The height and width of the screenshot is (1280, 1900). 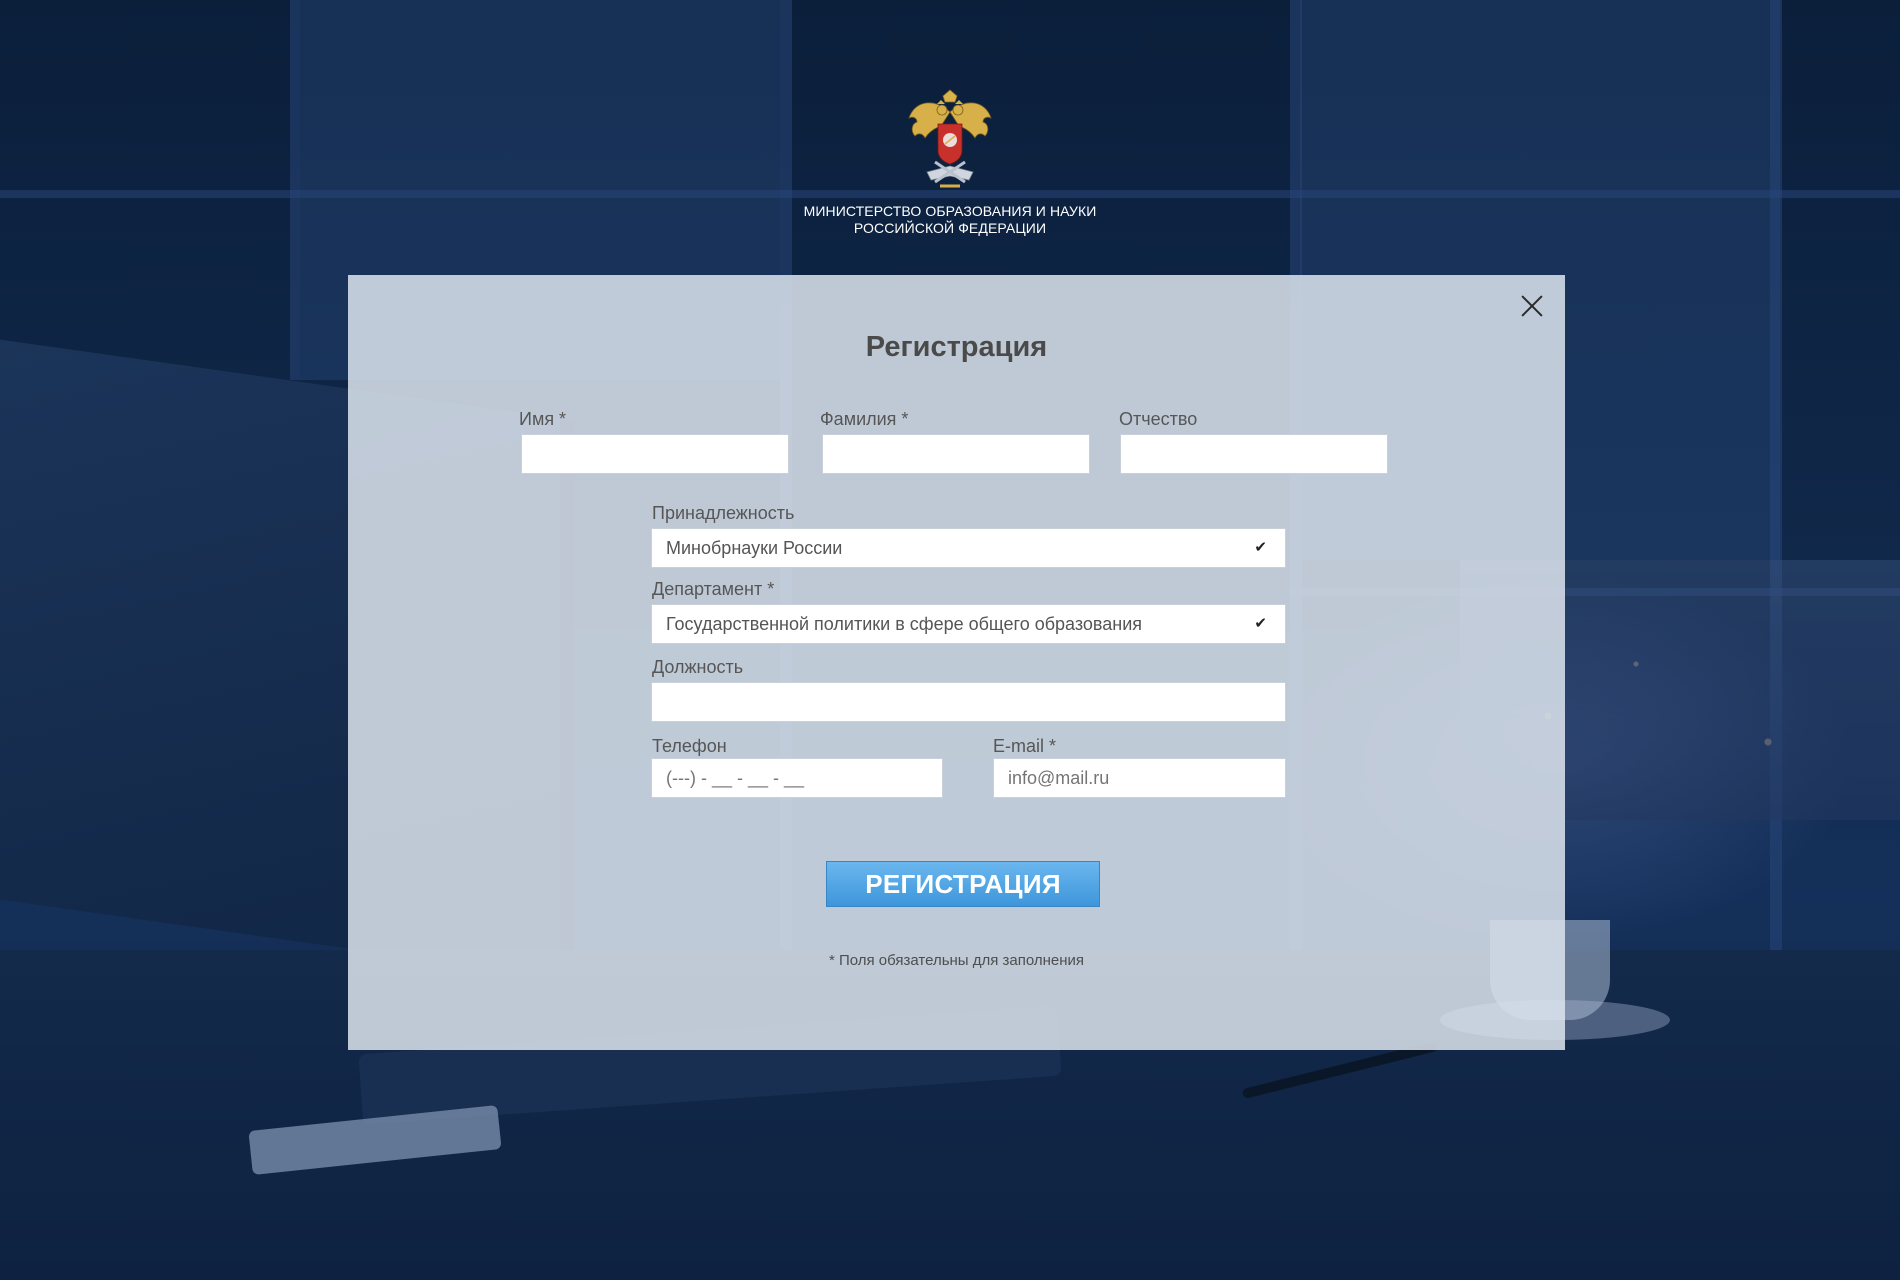 What do you see at coordinates (1025, 746) in the screenshot?
I see `email-label: E-mail *` at bounding box center [1025, 746].